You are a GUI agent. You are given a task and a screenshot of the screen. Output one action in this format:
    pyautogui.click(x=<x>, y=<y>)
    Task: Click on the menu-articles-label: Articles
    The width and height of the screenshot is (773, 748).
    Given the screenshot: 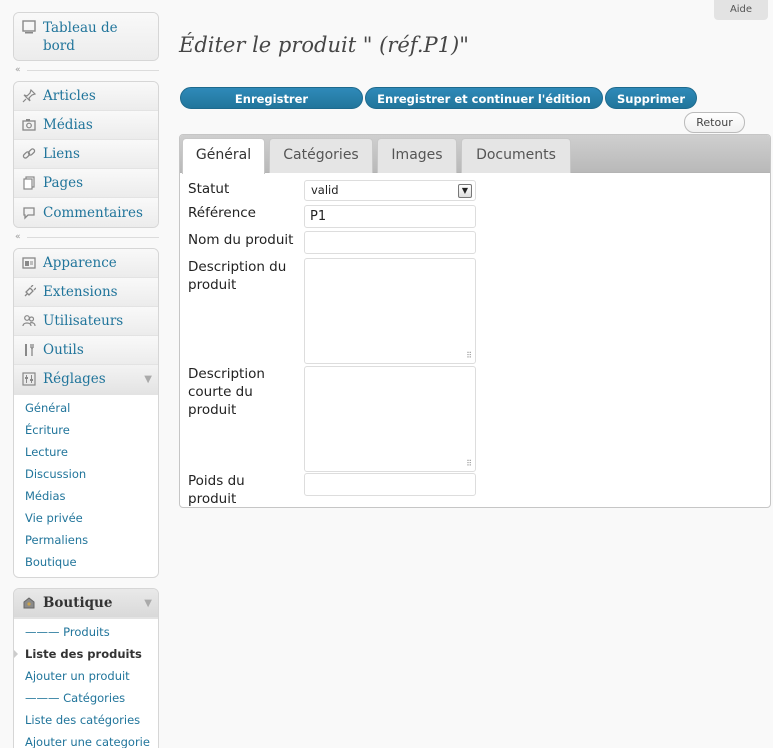 What is the action you would take?
    pyautogui.click(x=69, y=96)
    